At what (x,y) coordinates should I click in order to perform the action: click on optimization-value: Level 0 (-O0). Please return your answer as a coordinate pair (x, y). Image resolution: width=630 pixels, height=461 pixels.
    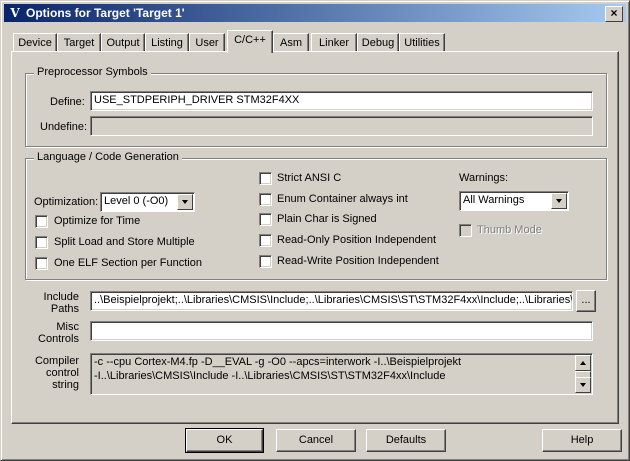
    Looking at the image, I should click on (136, 201).